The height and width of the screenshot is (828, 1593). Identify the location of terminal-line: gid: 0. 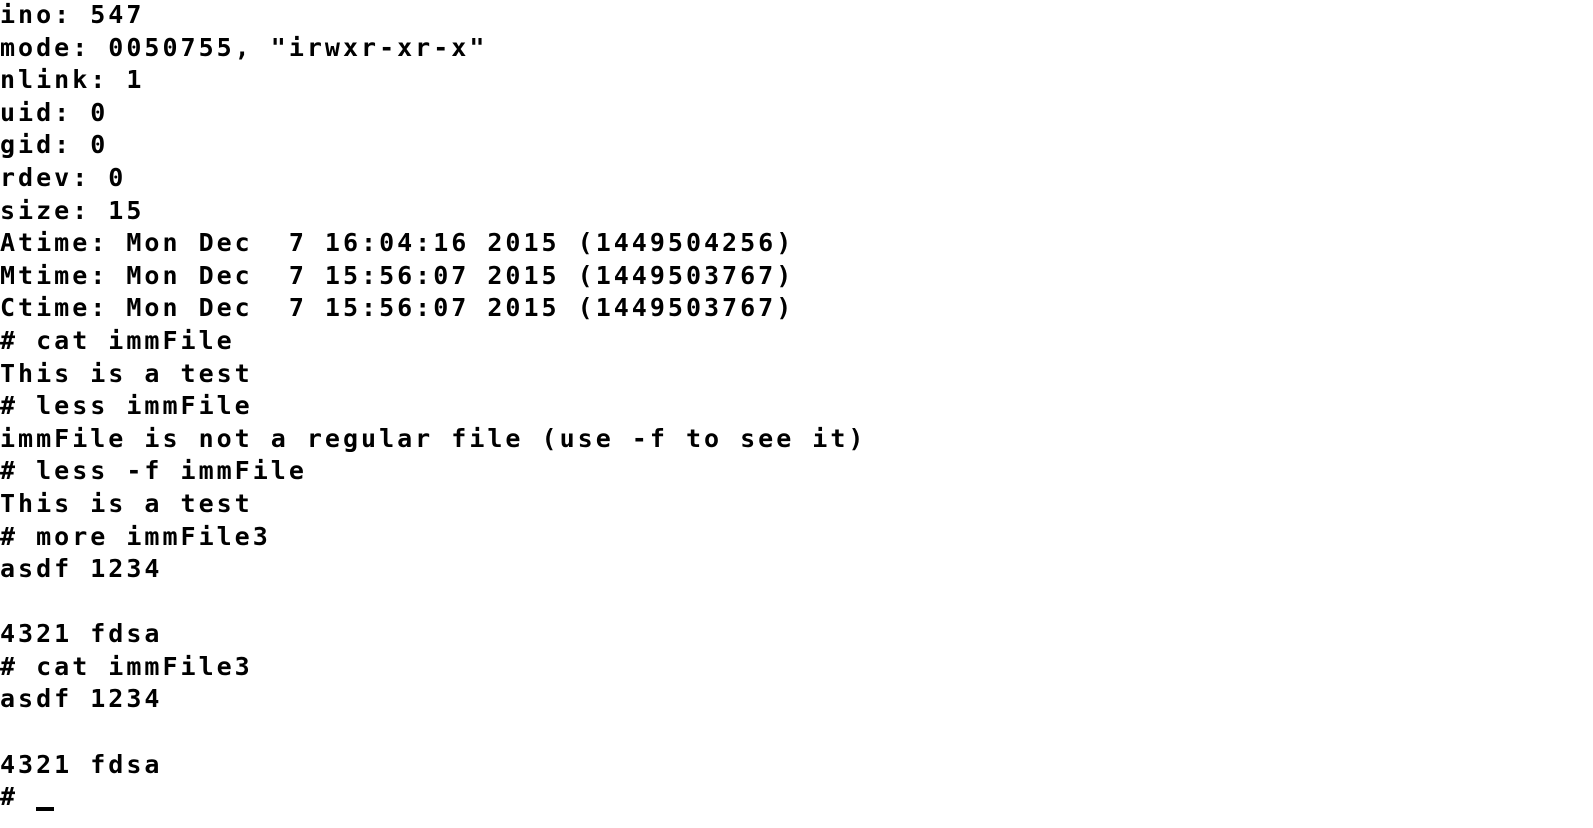
(54, 145).